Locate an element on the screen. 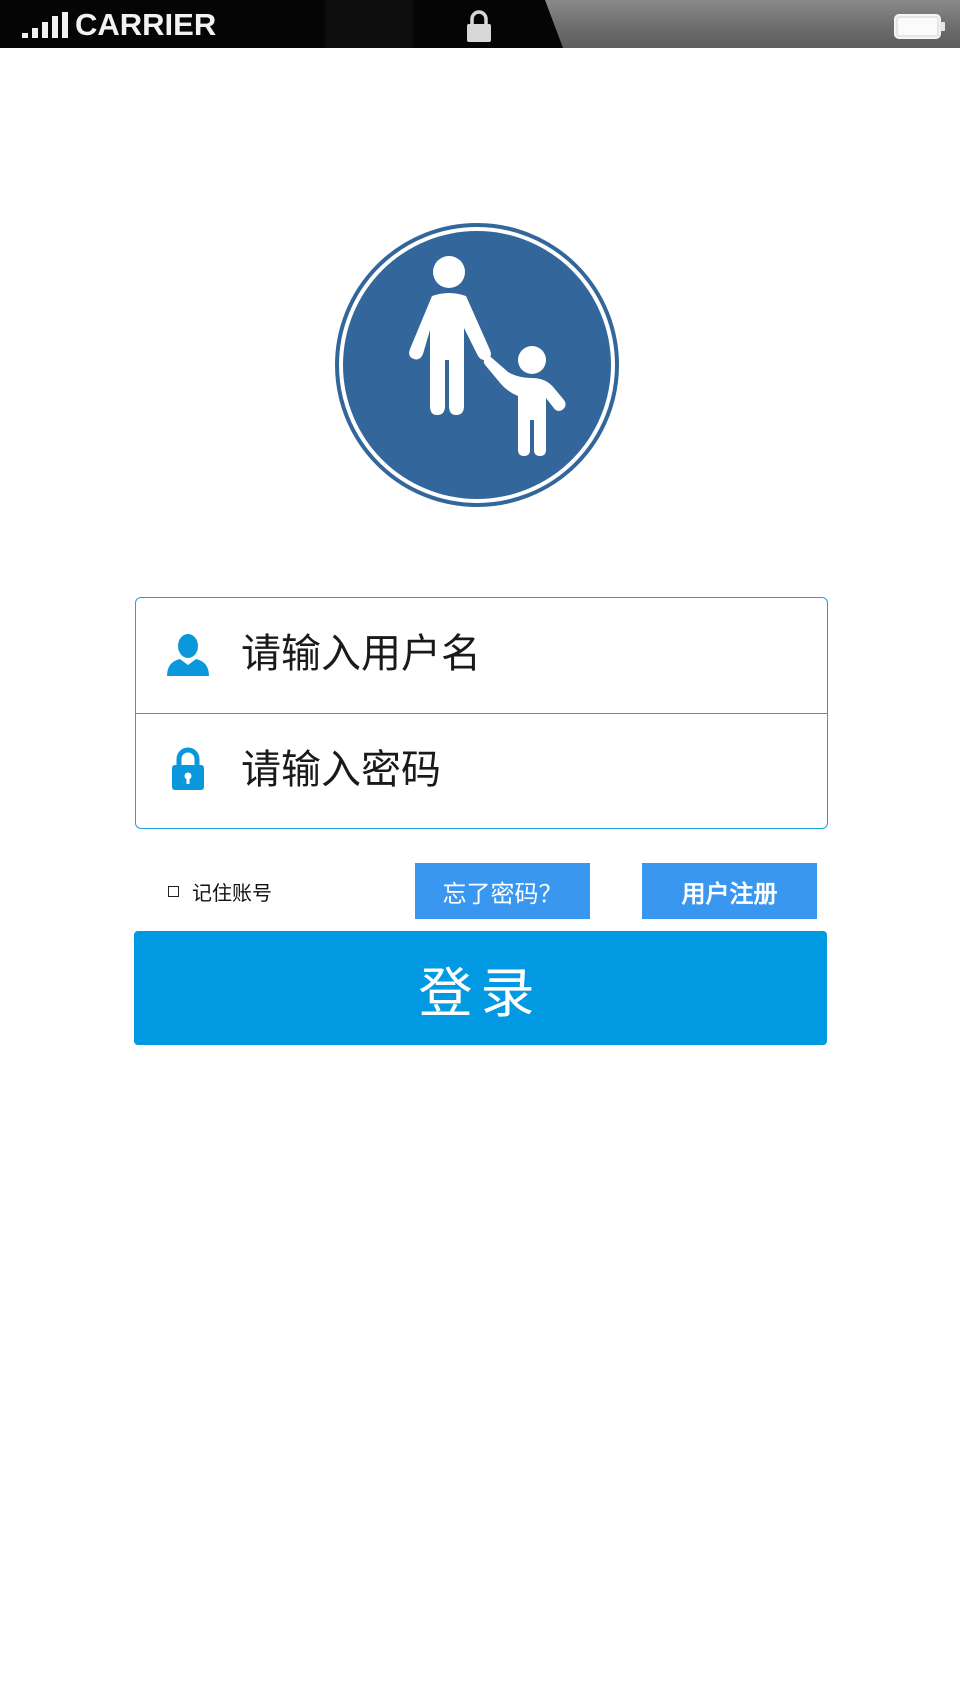 The height and width of the screenshot is (1707, 960). status-bar: CARRIER is located at coordinates (480, 24).